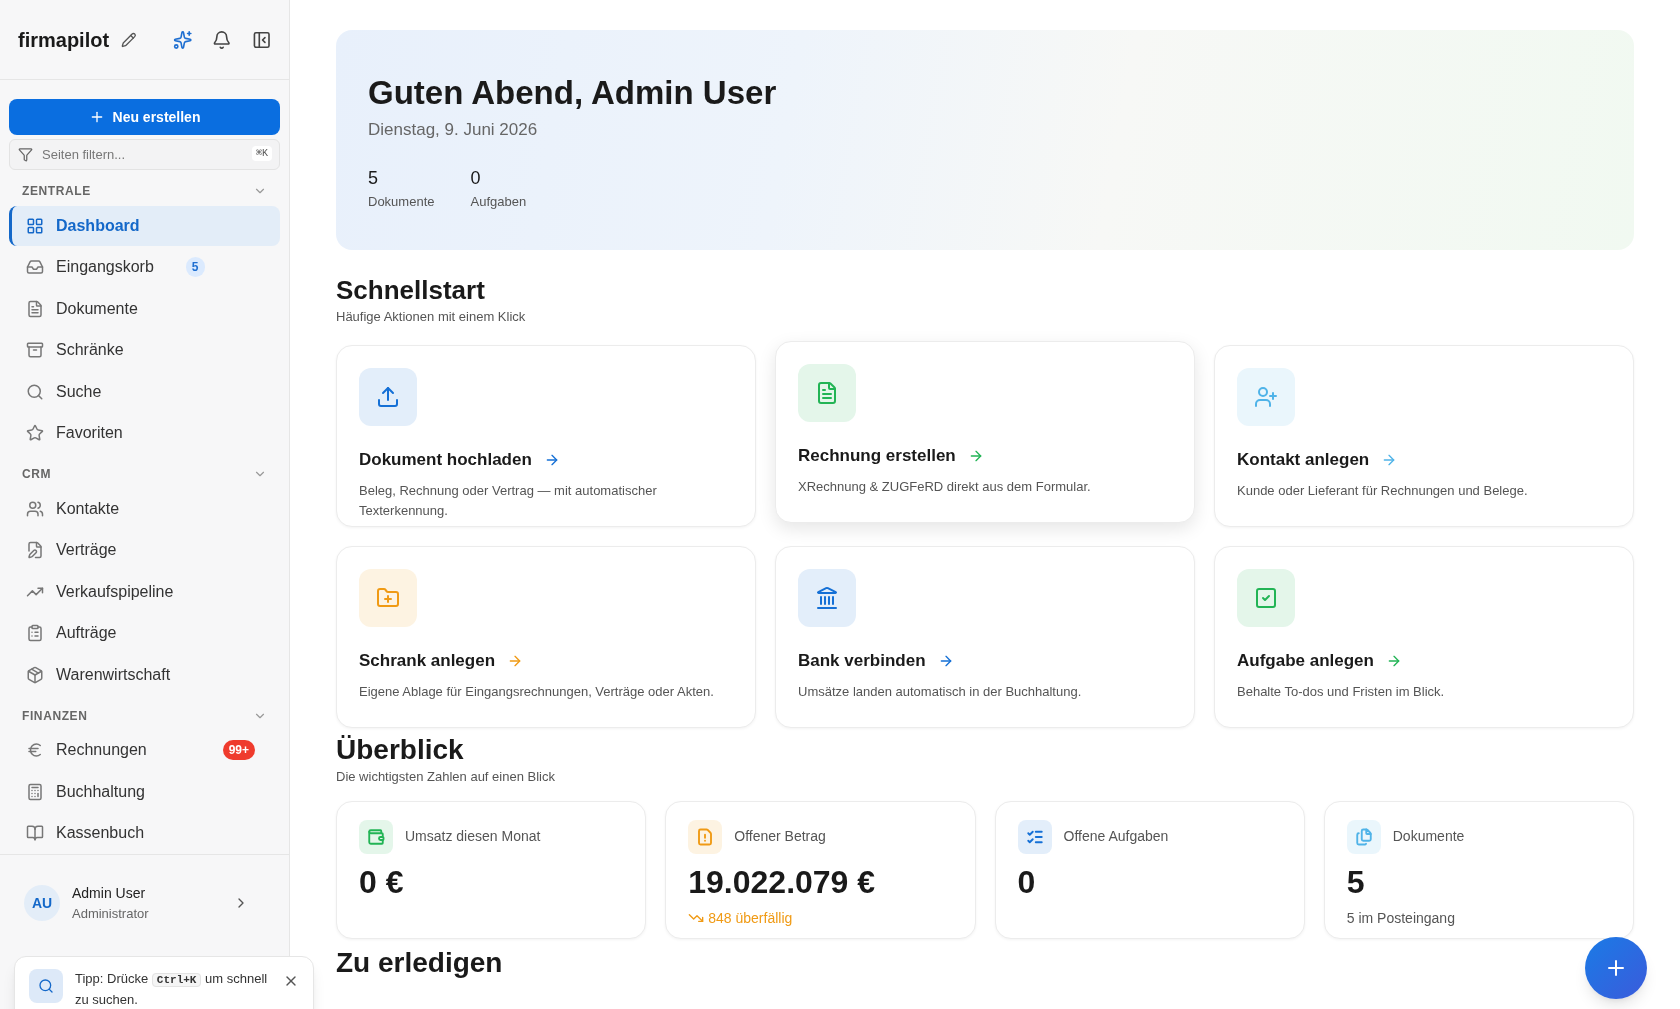  What do you see at coordinates (945, 486) in the screenshot?
I see `card-description: XRechnung & ZUGFeRD direkt aus dem Formular.` at bounding box center [945, 486].